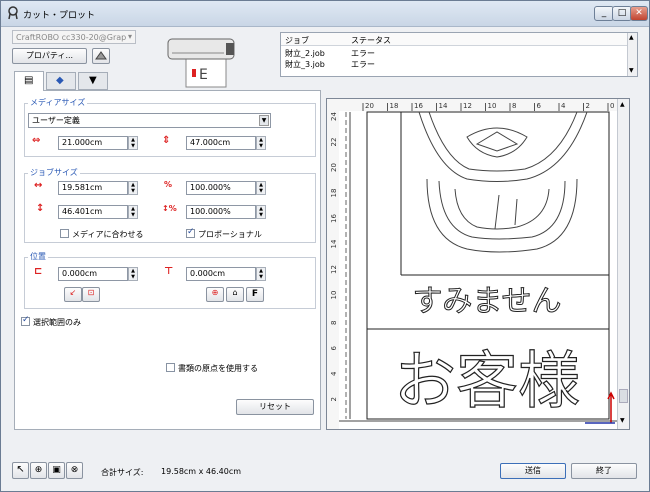 Image resolution: width=650 pixels, height=492 pixels. What do you see at coordinates (133, 143) in the screenshot?
I see `media-width-spinner: ▲ ▼` at bounding box center [133, 143].